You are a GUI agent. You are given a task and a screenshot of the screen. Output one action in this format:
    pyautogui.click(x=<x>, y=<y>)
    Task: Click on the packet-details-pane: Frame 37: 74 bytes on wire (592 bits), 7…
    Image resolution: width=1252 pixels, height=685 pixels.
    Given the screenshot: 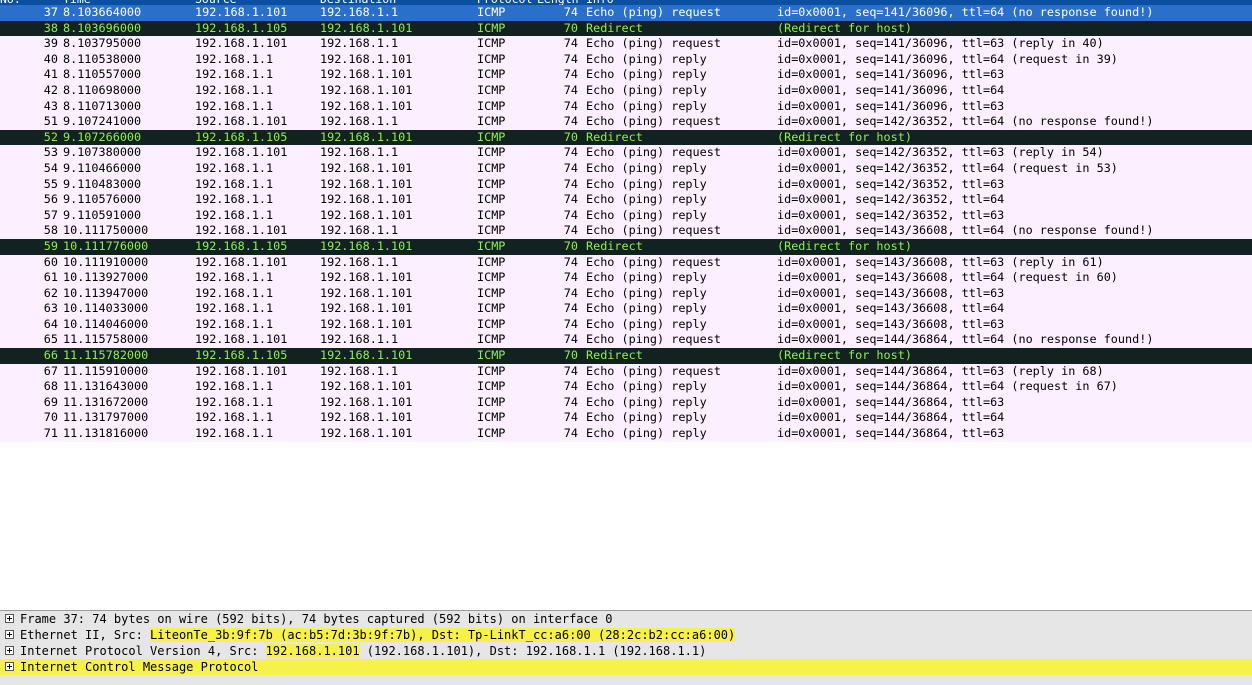 What is the action you would take?
    pyautogui.click(x=626, y=647)
    